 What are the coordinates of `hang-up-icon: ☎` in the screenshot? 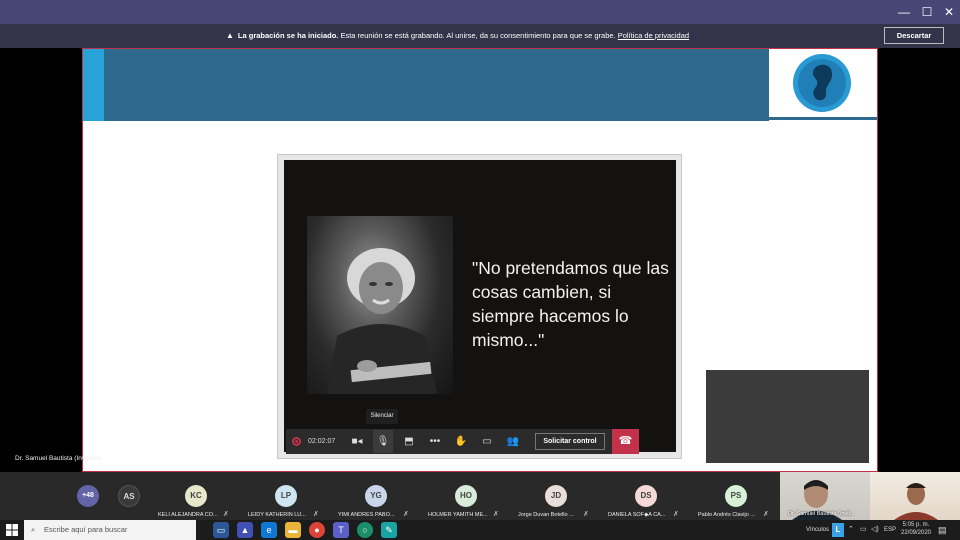 It's located at (625, 441).